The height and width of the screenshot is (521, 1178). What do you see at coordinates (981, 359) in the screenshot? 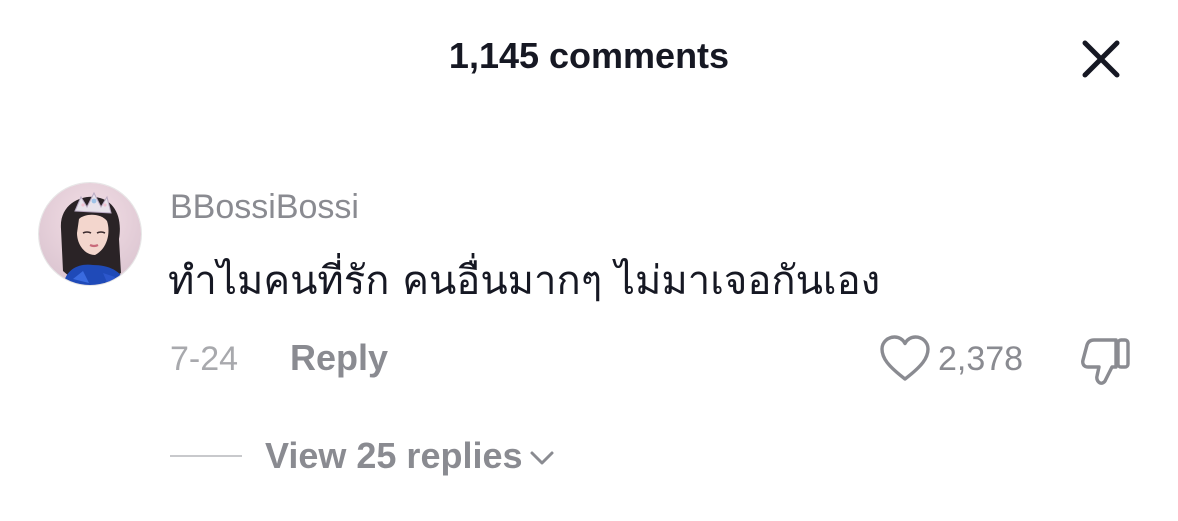
I see `like-count: 2,378` at bounding box center [981, 359].